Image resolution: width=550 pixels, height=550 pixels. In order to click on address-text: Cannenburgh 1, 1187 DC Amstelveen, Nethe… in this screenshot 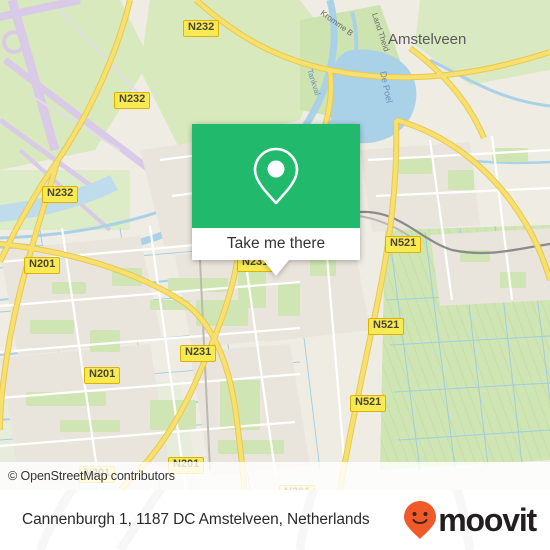, I will do `click(196, 519)`.